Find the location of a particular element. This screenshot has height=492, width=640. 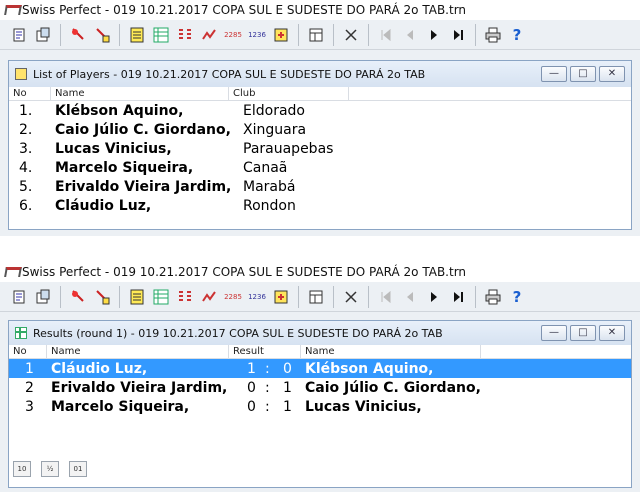

player-name: Caio Júlio C. Giordano, is located at coordinates (143, 129).